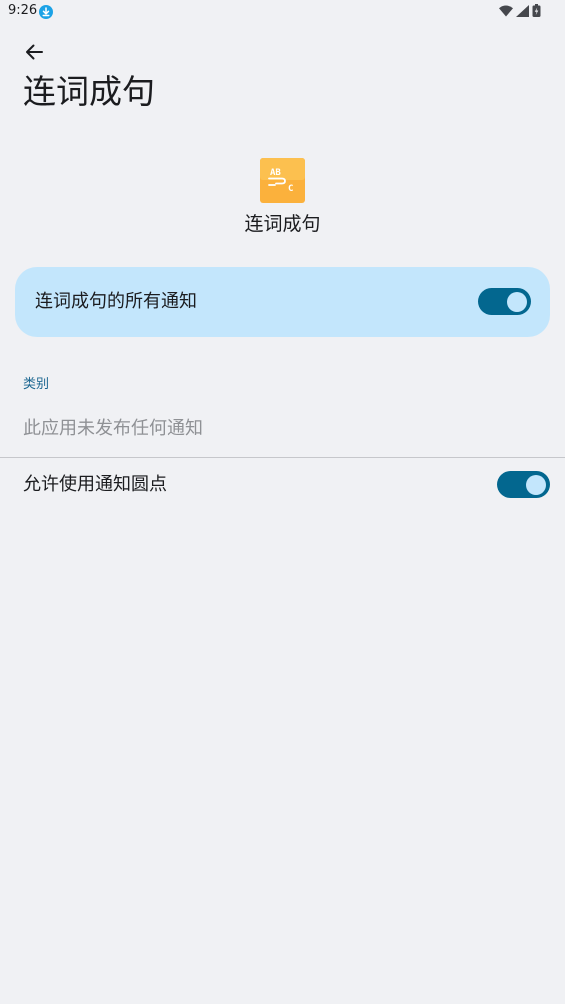 The image size is (565, 1004). What do you see at coordinates (282, 224) in the screenshot?
I see `app-name: 连词成句` at bounding box center [282, 224].